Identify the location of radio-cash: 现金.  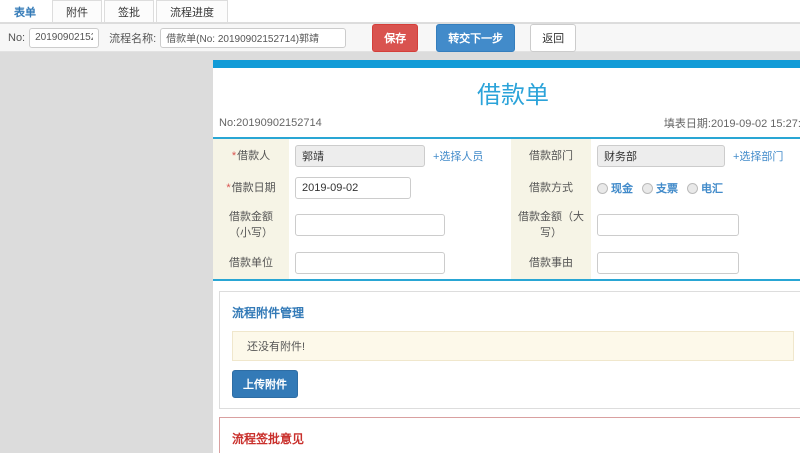
(615, 188).